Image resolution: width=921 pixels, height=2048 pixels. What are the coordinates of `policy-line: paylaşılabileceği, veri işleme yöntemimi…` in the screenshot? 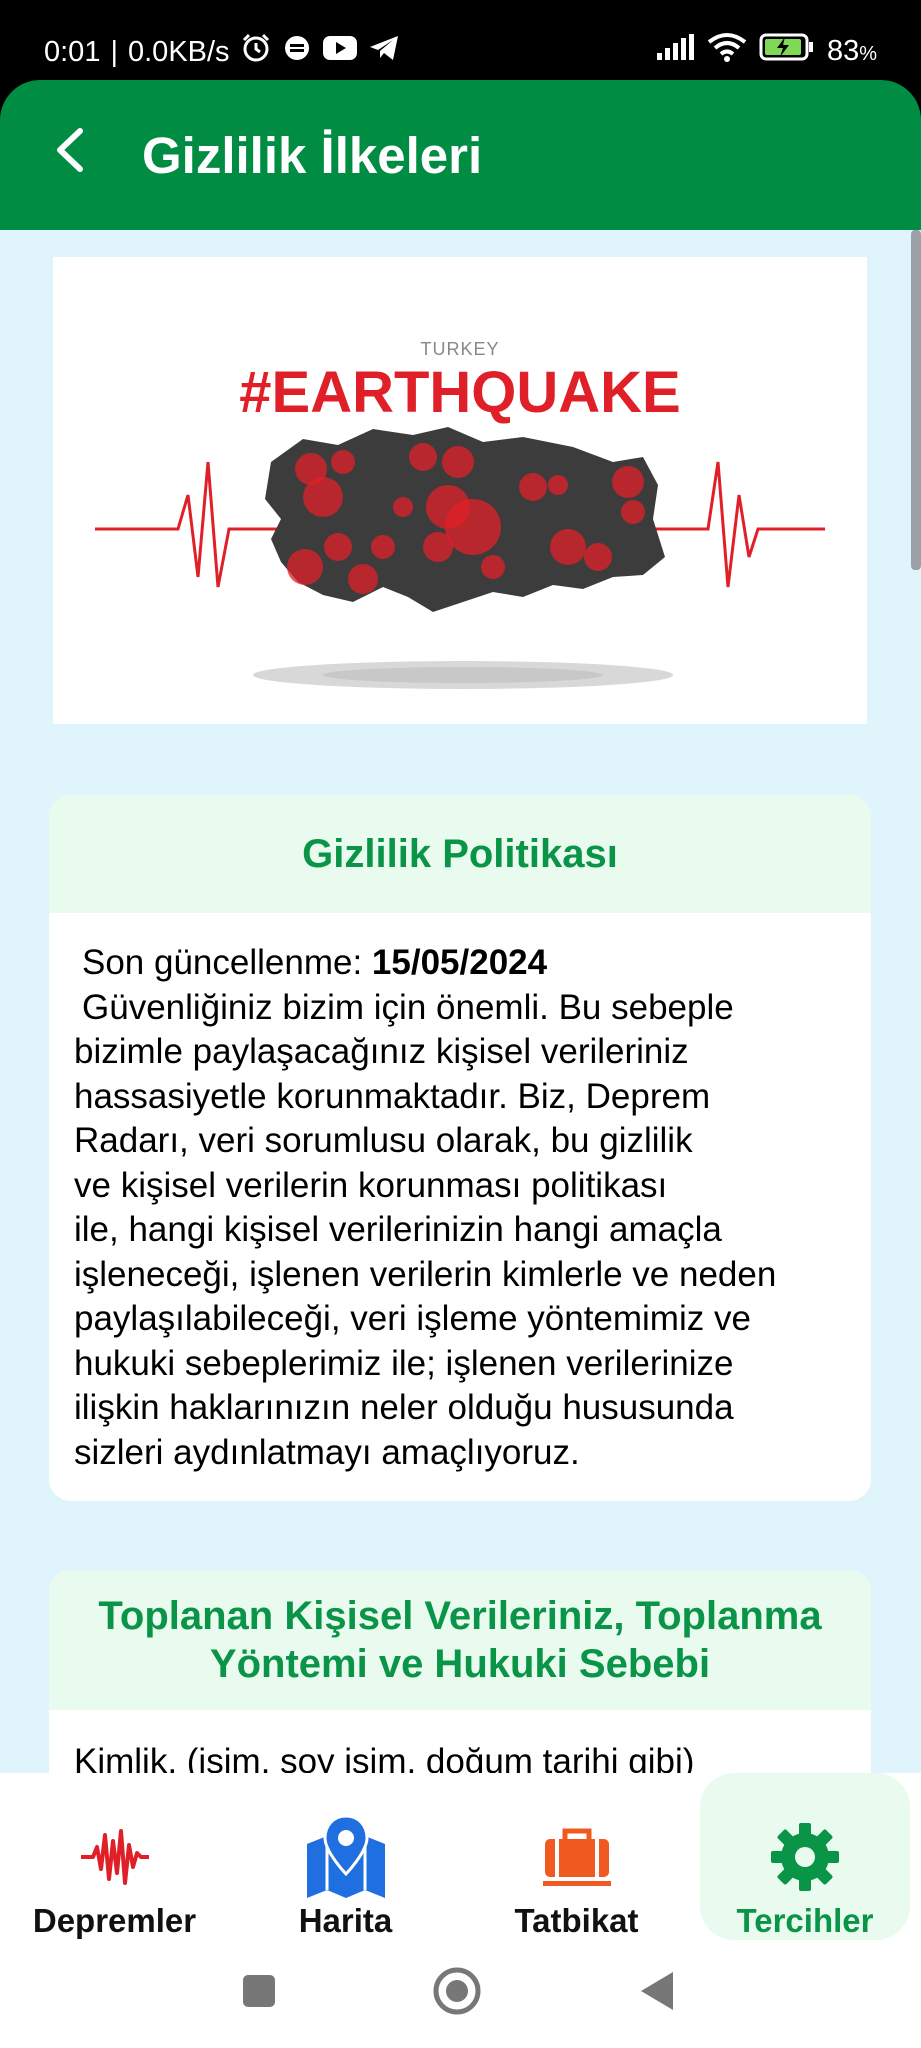 It's located at (412, 1318).